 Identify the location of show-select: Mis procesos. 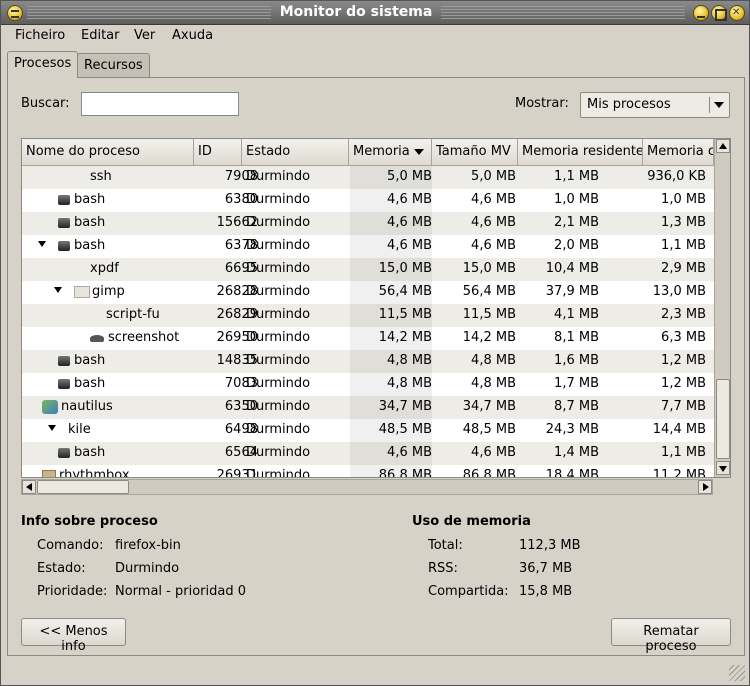
(655, 105).